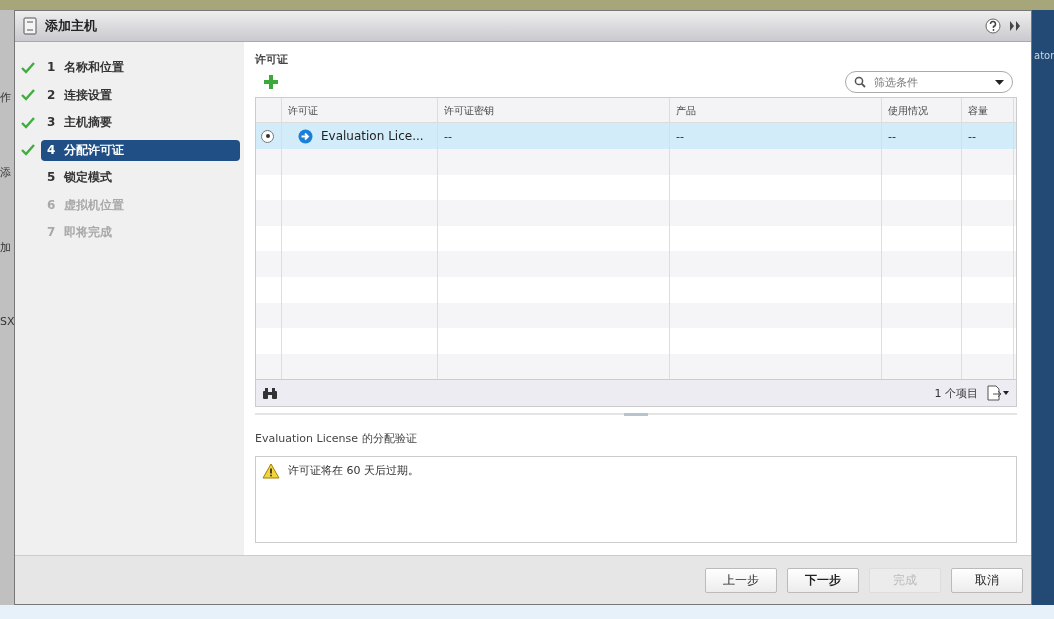 The width and height of the screenshot is (1054, 619). What do you see at coordinates (267, 136) in the screenshot?
I see `radio-button` at bounding box center [267, 136].